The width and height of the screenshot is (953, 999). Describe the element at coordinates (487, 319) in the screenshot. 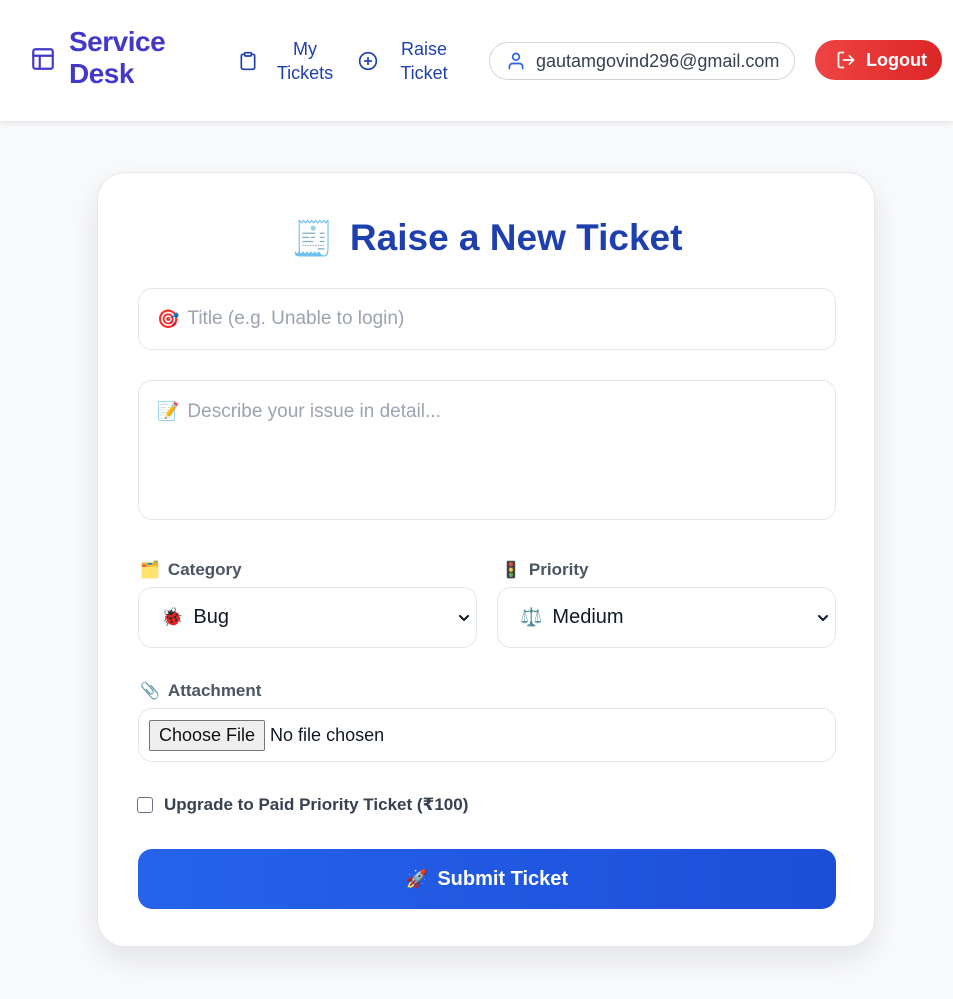

I see `title-input: 🎯 Title (e.g. Unable to login)` at that location.